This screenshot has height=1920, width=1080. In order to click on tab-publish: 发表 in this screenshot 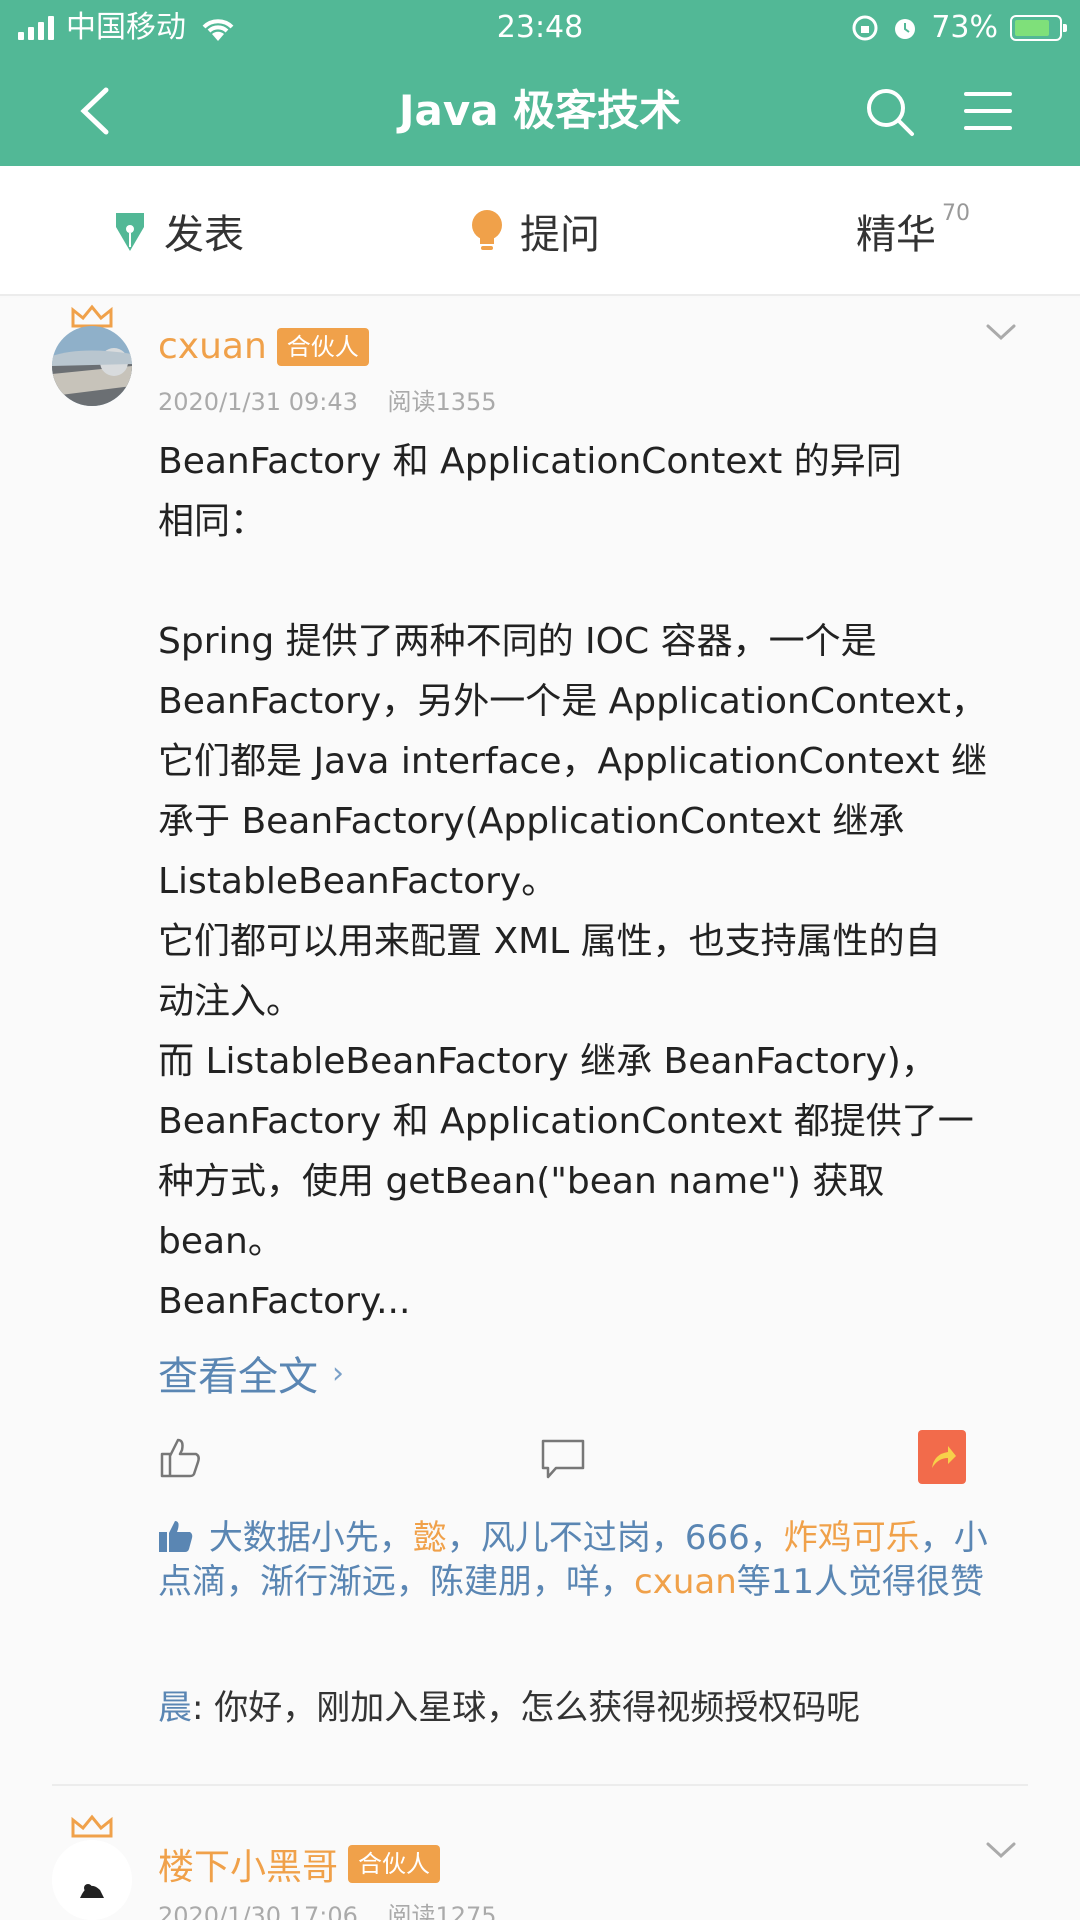, I will do `click(178, 231)`.